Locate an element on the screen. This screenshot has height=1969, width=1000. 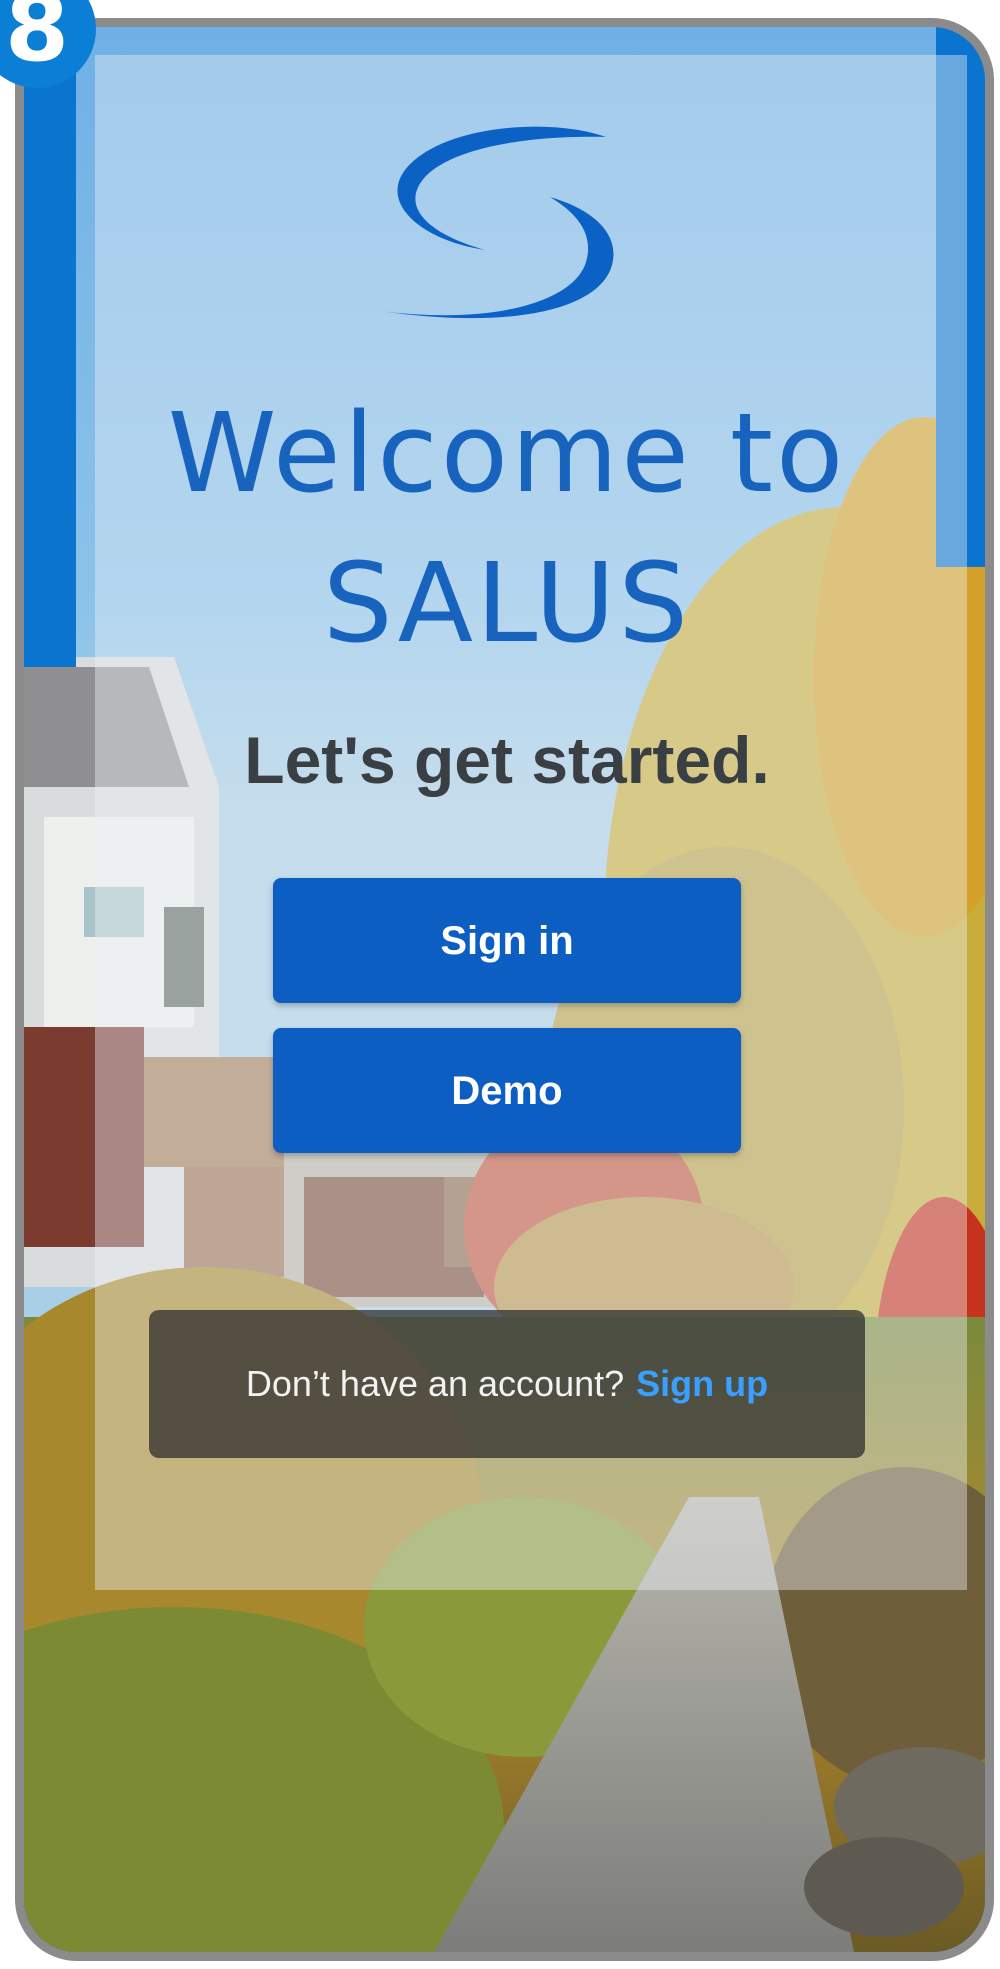
sign-up-link: Sign up is located at coordinates (702, 1383).